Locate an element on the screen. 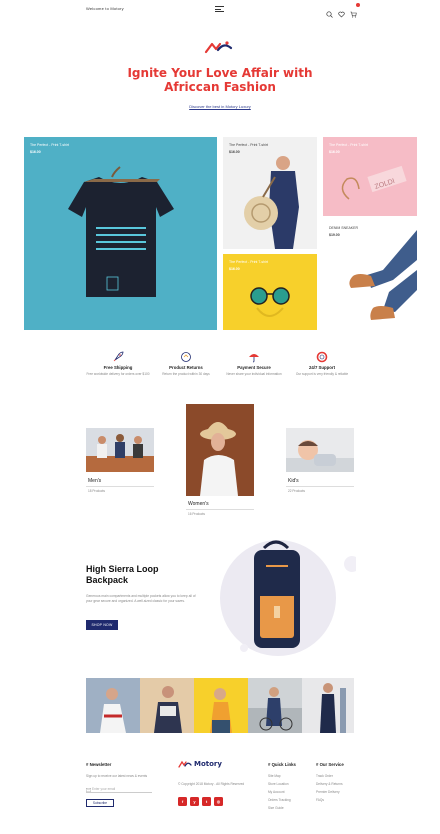  youtube-icon: y is located at coordinates (194, 801).